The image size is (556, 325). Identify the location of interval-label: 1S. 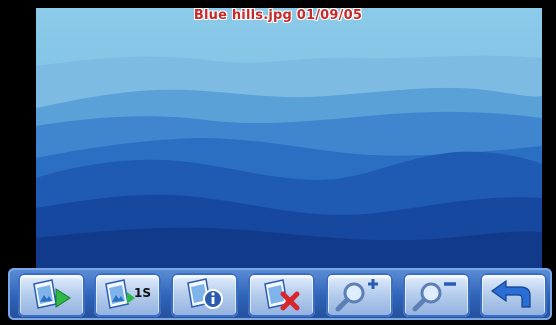
(142, 293).